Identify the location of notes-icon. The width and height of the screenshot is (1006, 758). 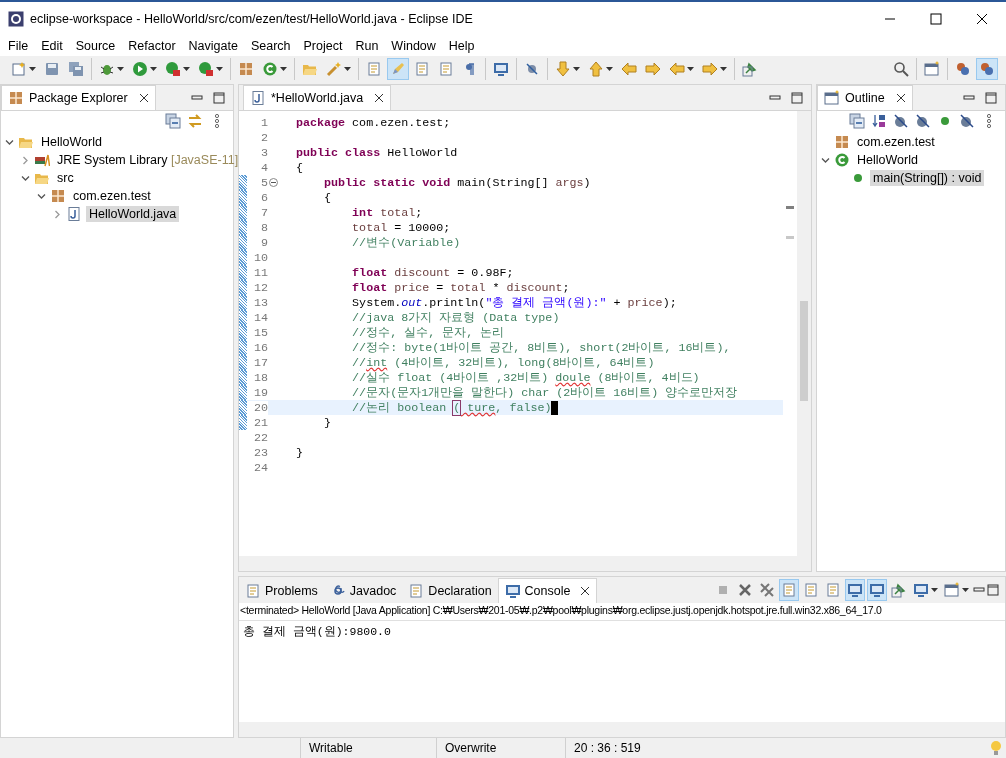
(422, 69).